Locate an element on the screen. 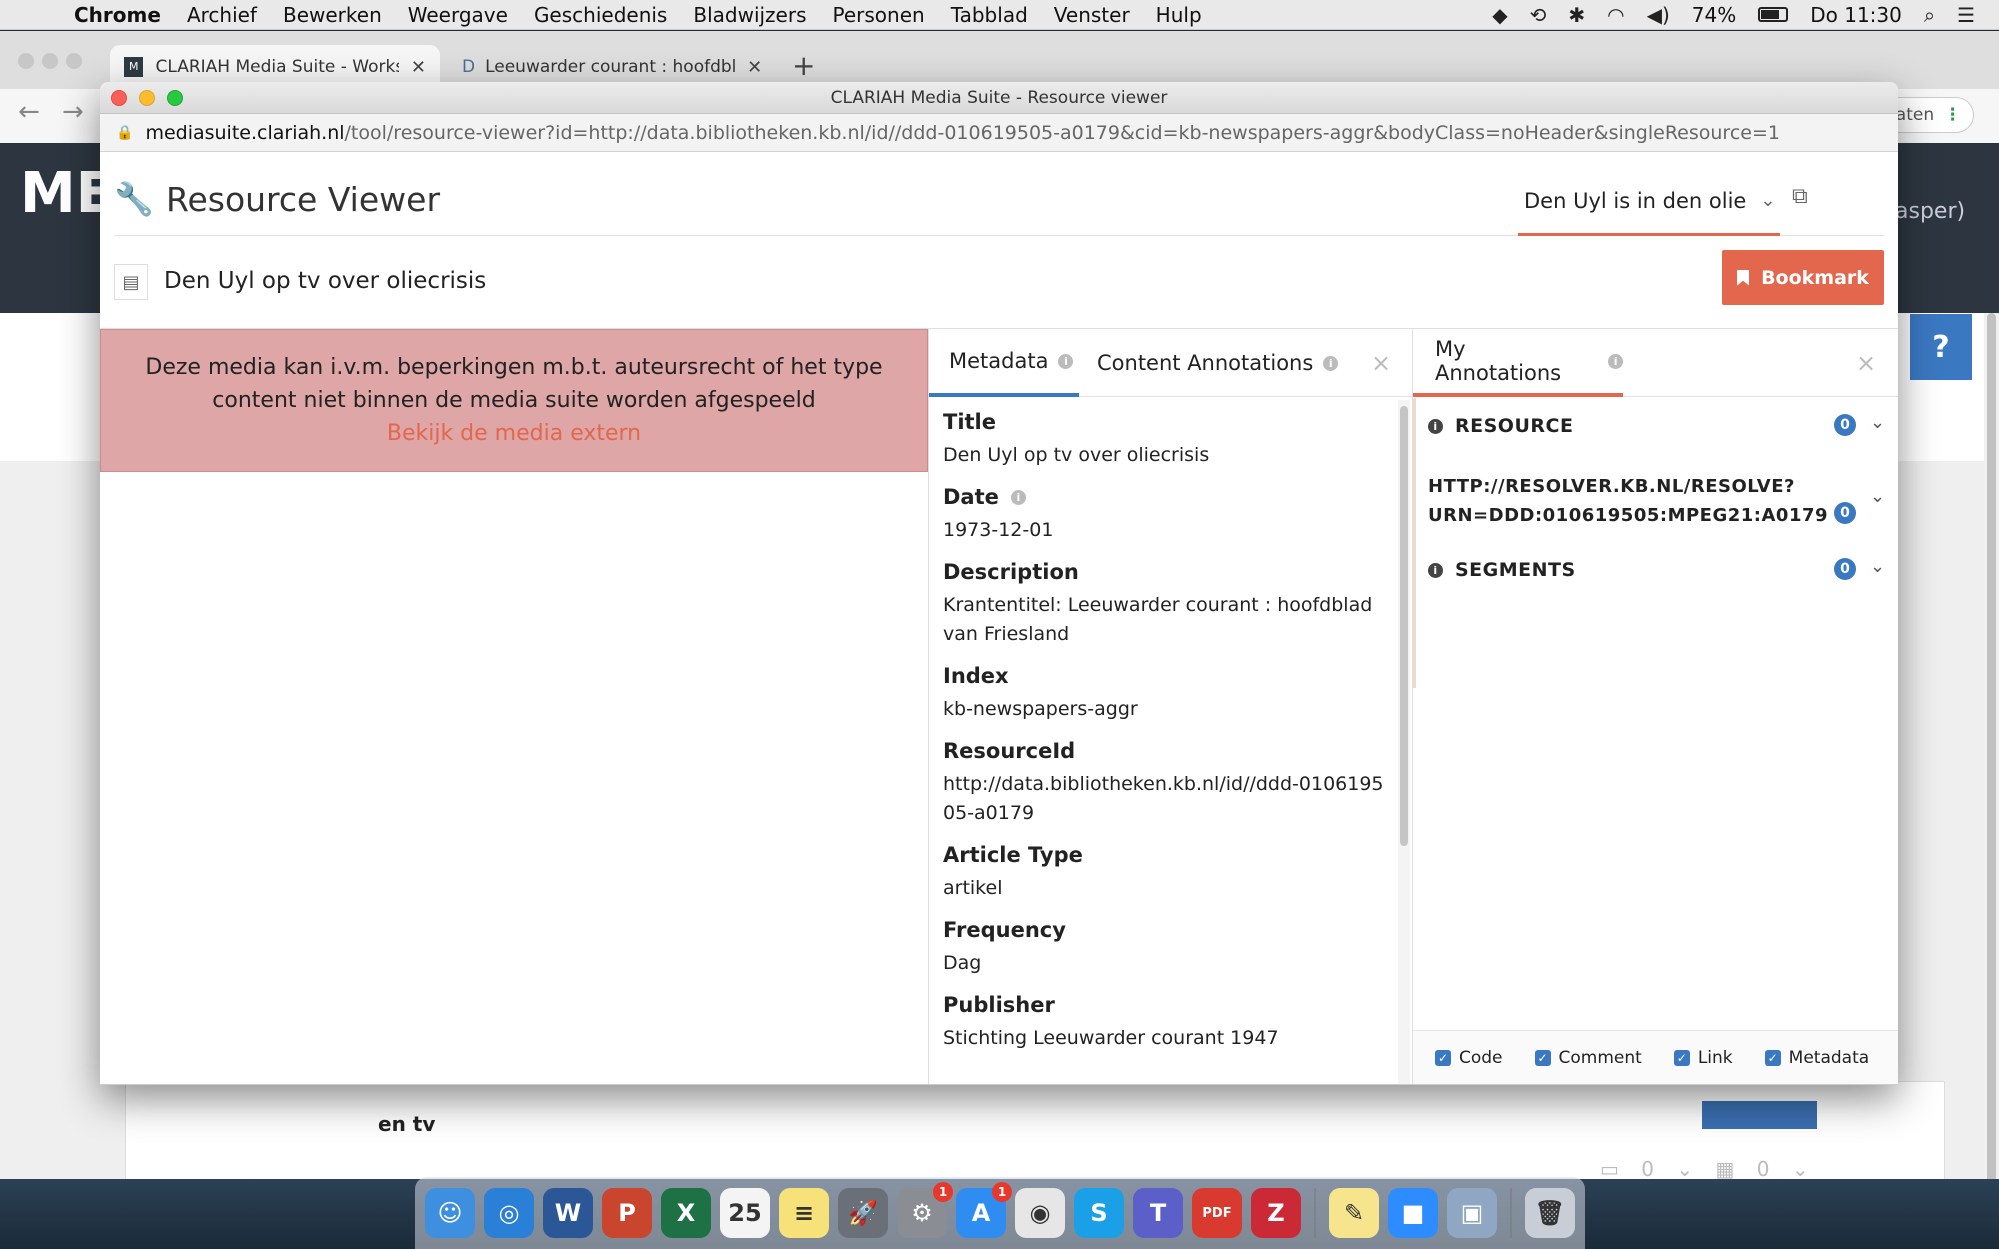  film-icon: ▦ is located at coordinates (1728, 1169).